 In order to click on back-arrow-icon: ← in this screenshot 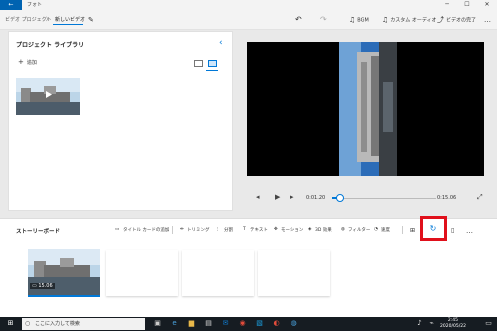, I will do `click(11, 4)`.